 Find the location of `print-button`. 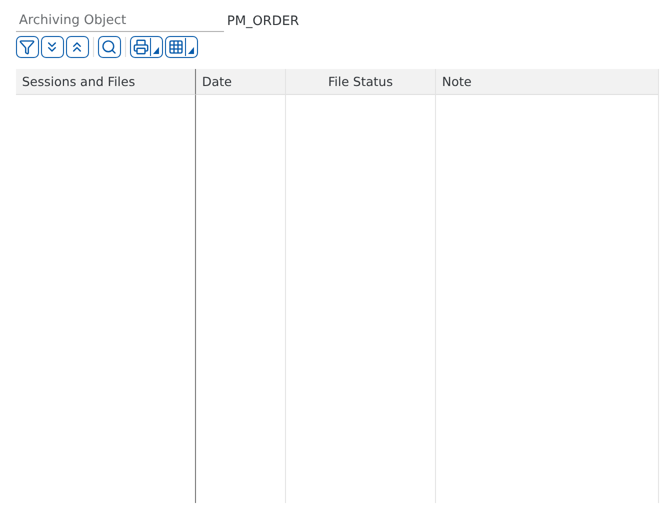

print-button is located at coordinates (146, 47).